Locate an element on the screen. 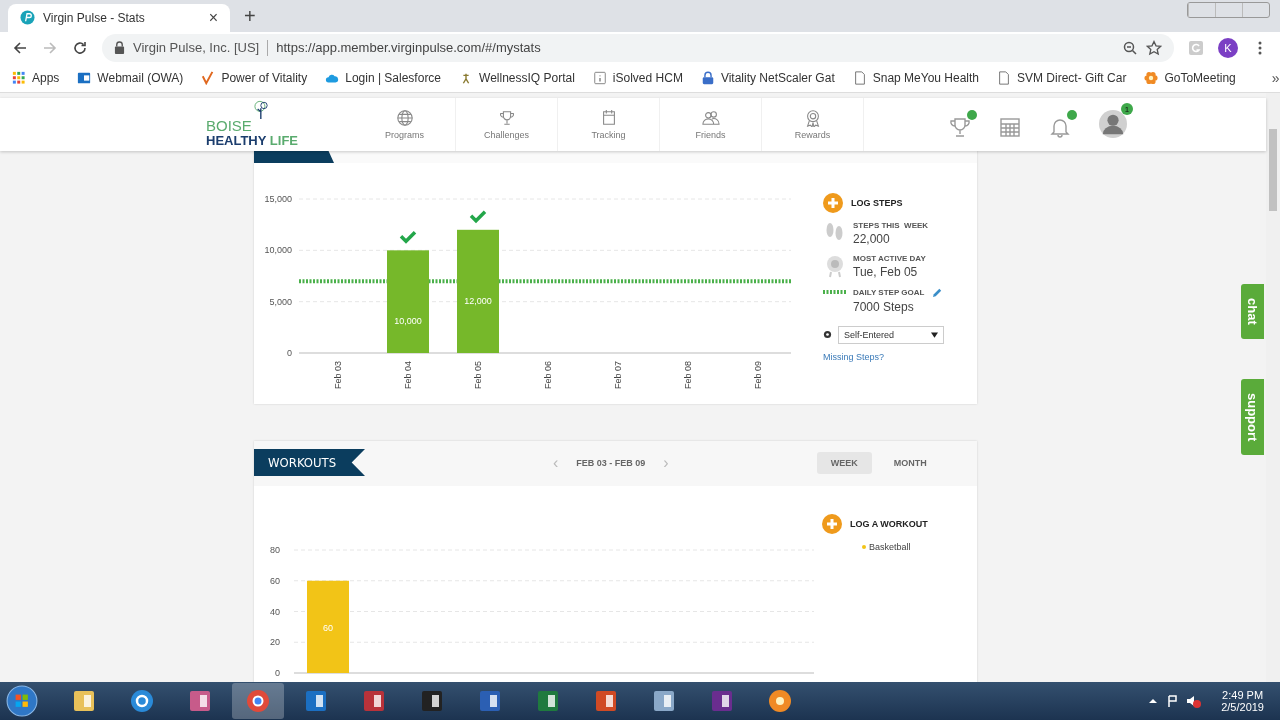 This screenshot has width=1280, height=720. caret-icon is located at coordinates (934, 334).